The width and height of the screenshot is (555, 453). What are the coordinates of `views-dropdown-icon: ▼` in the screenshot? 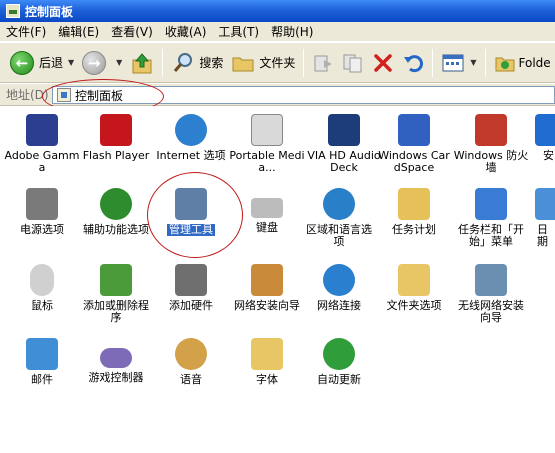 It's located at (473, 62).